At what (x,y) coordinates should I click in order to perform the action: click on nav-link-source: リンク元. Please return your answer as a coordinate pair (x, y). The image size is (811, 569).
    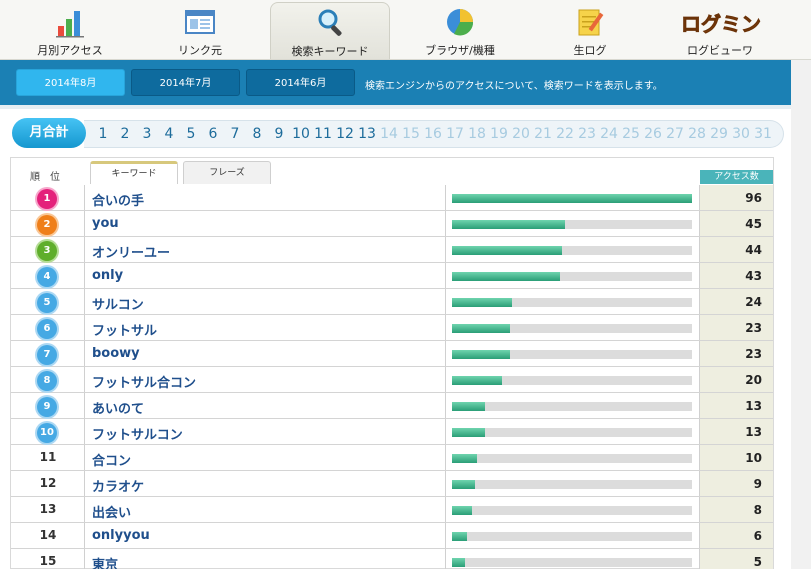
    Looking at the image, I should click on (200, 30).